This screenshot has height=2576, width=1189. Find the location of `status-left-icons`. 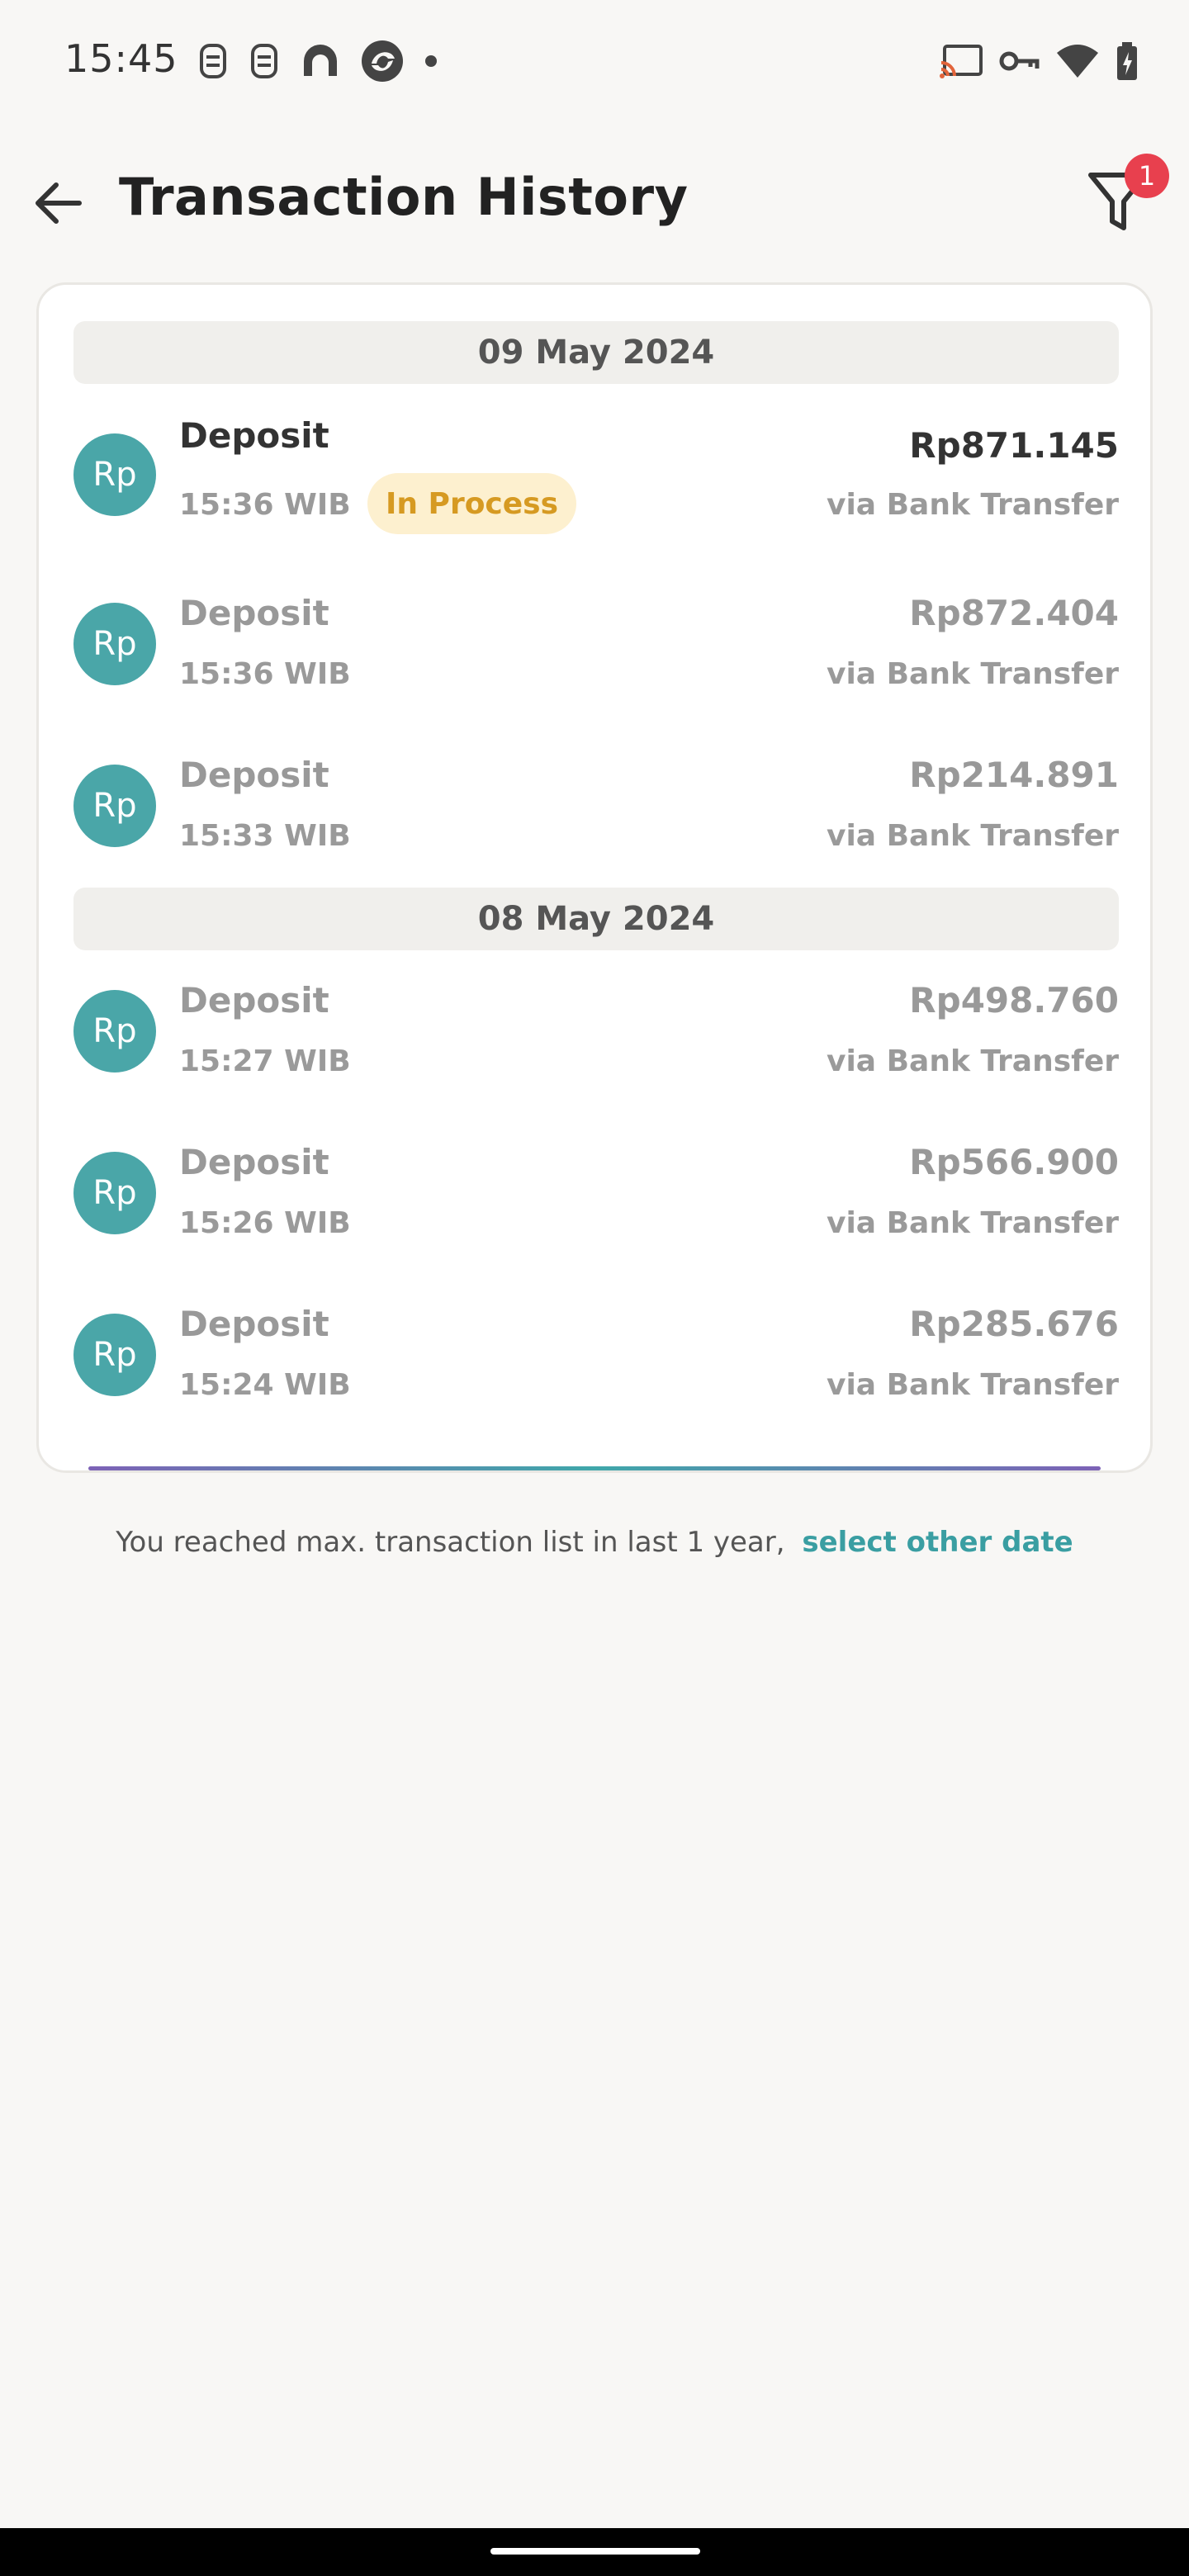

status-left-icons is located at coordinates (318, 61).